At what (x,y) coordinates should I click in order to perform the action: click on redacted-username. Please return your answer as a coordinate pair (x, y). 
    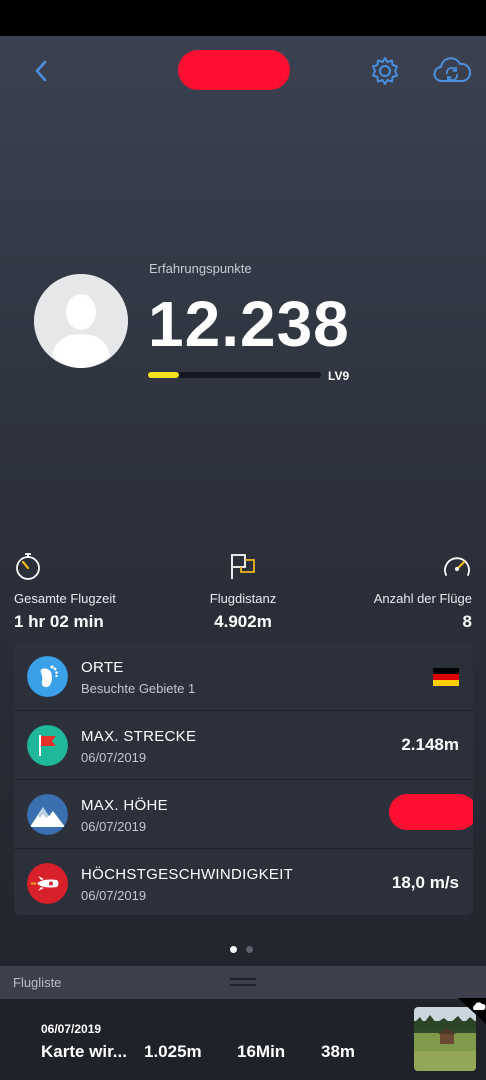
    Looking at the image, I should click on (234, 70).